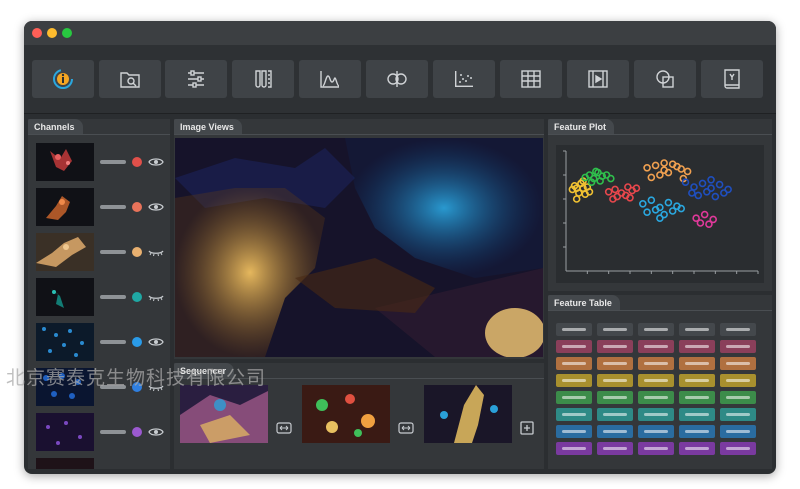 This screenshot has width=800, height=489. Describe the element at coordinates (196, 79) in the screenshot. I see `adjustments-tool-button` at that location.